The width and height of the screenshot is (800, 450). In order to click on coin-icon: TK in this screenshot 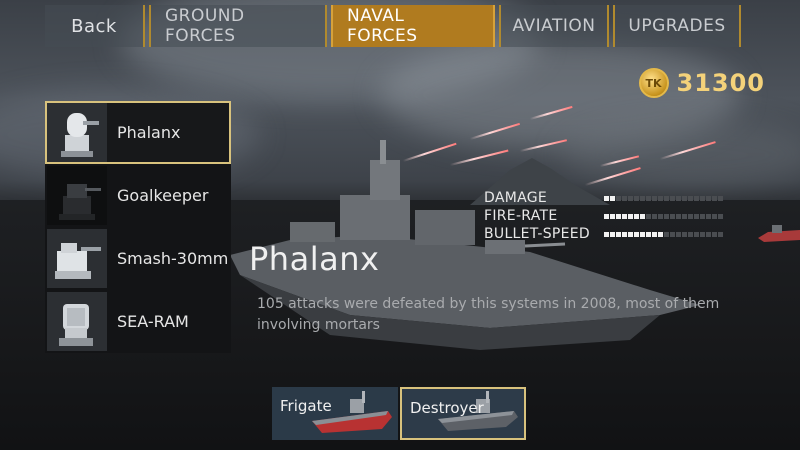, I will do `click(653, 83)`.